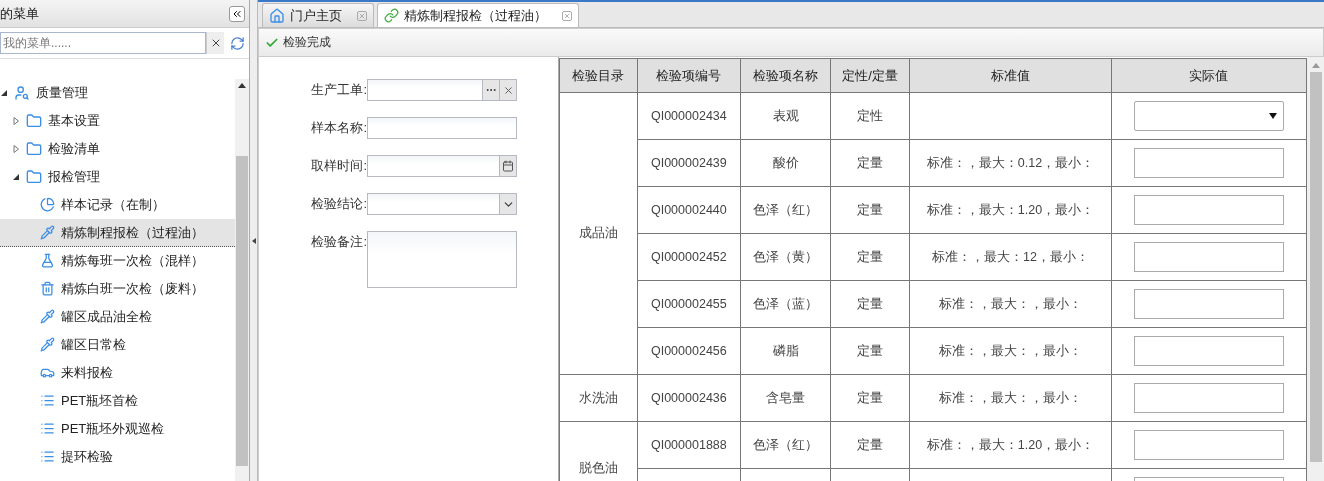 Image resolution: width=1324 pixels, height=481 pixels. Describe the element at coordinates (117, 177) in the screenshot. I see `tree-item: 报检管理` at that location.